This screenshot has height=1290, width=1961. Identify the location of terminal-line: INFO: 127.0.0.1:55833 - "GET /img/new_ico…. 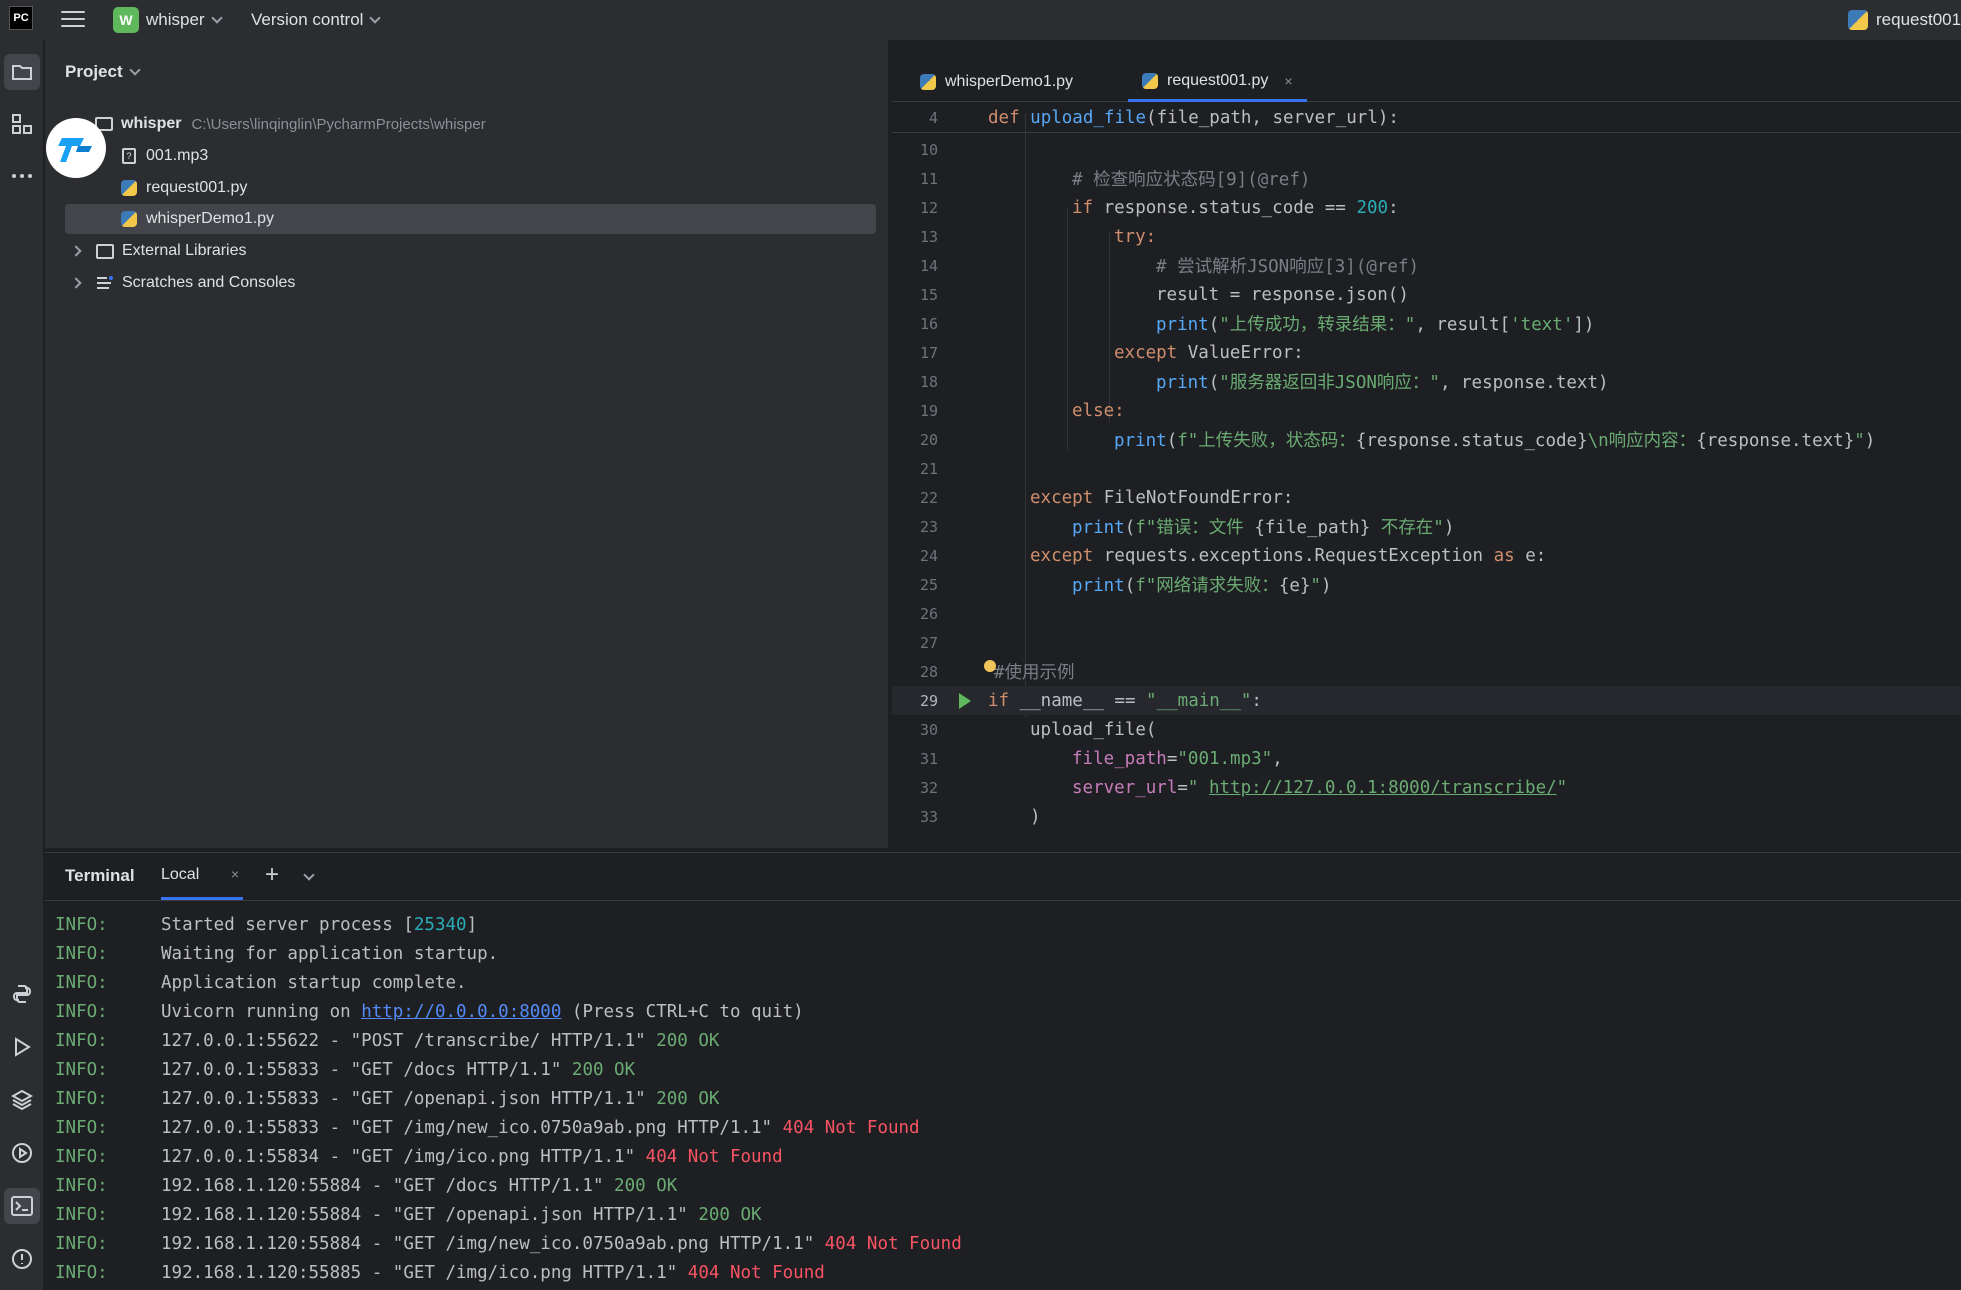
(487, 1127).